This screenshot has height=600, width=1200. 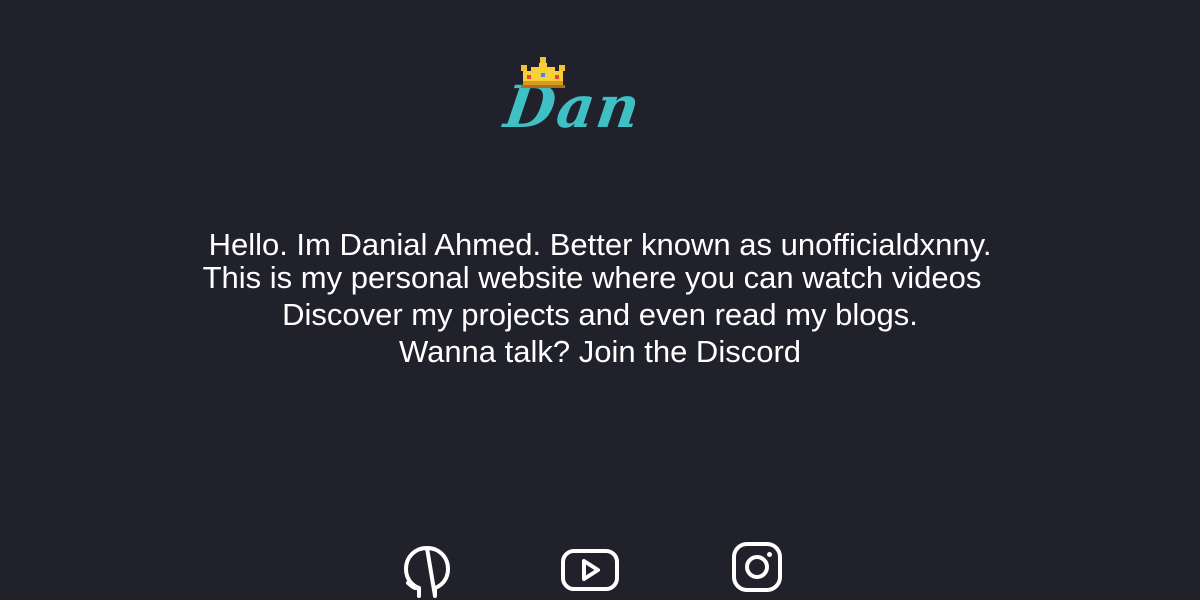 What do you see at coordinates (592, 100) in the screenshot?
I see `site-logo: Dan` at bounding box center [592, 100].